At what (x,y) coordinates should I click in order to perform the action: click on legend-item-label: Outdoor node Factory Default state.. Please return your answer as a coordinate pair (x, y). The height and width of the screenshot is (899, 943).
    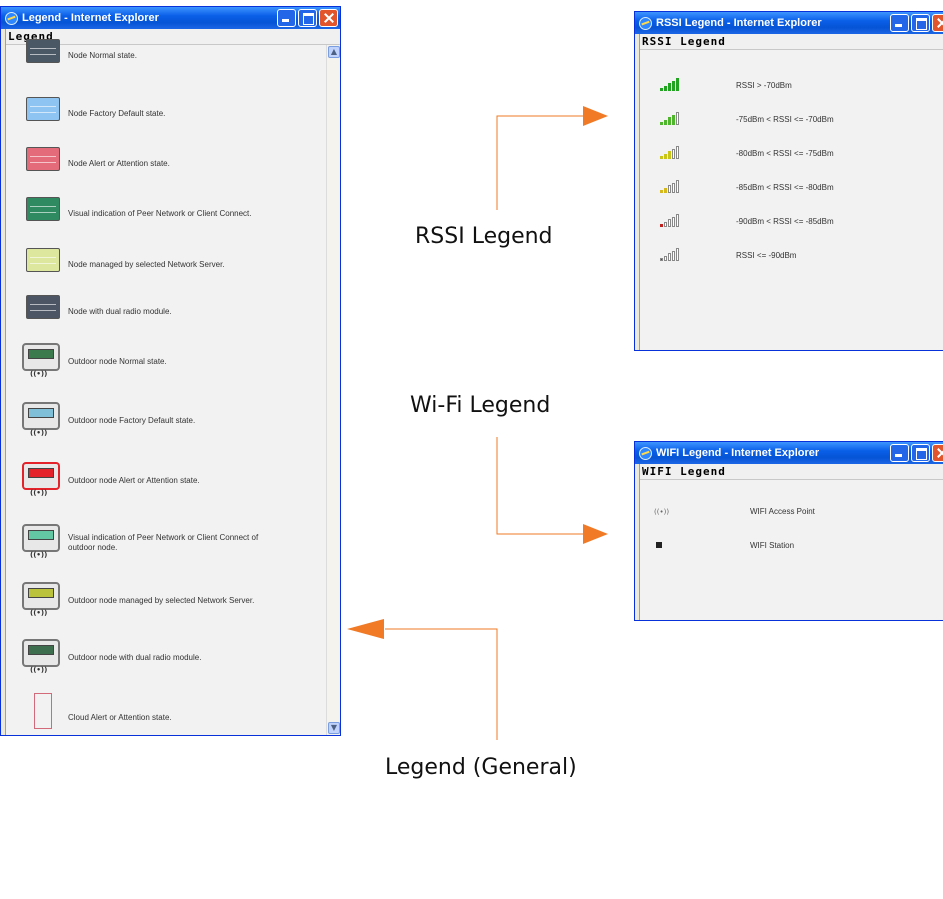
    Looking at the image, I should click on (132, 420).